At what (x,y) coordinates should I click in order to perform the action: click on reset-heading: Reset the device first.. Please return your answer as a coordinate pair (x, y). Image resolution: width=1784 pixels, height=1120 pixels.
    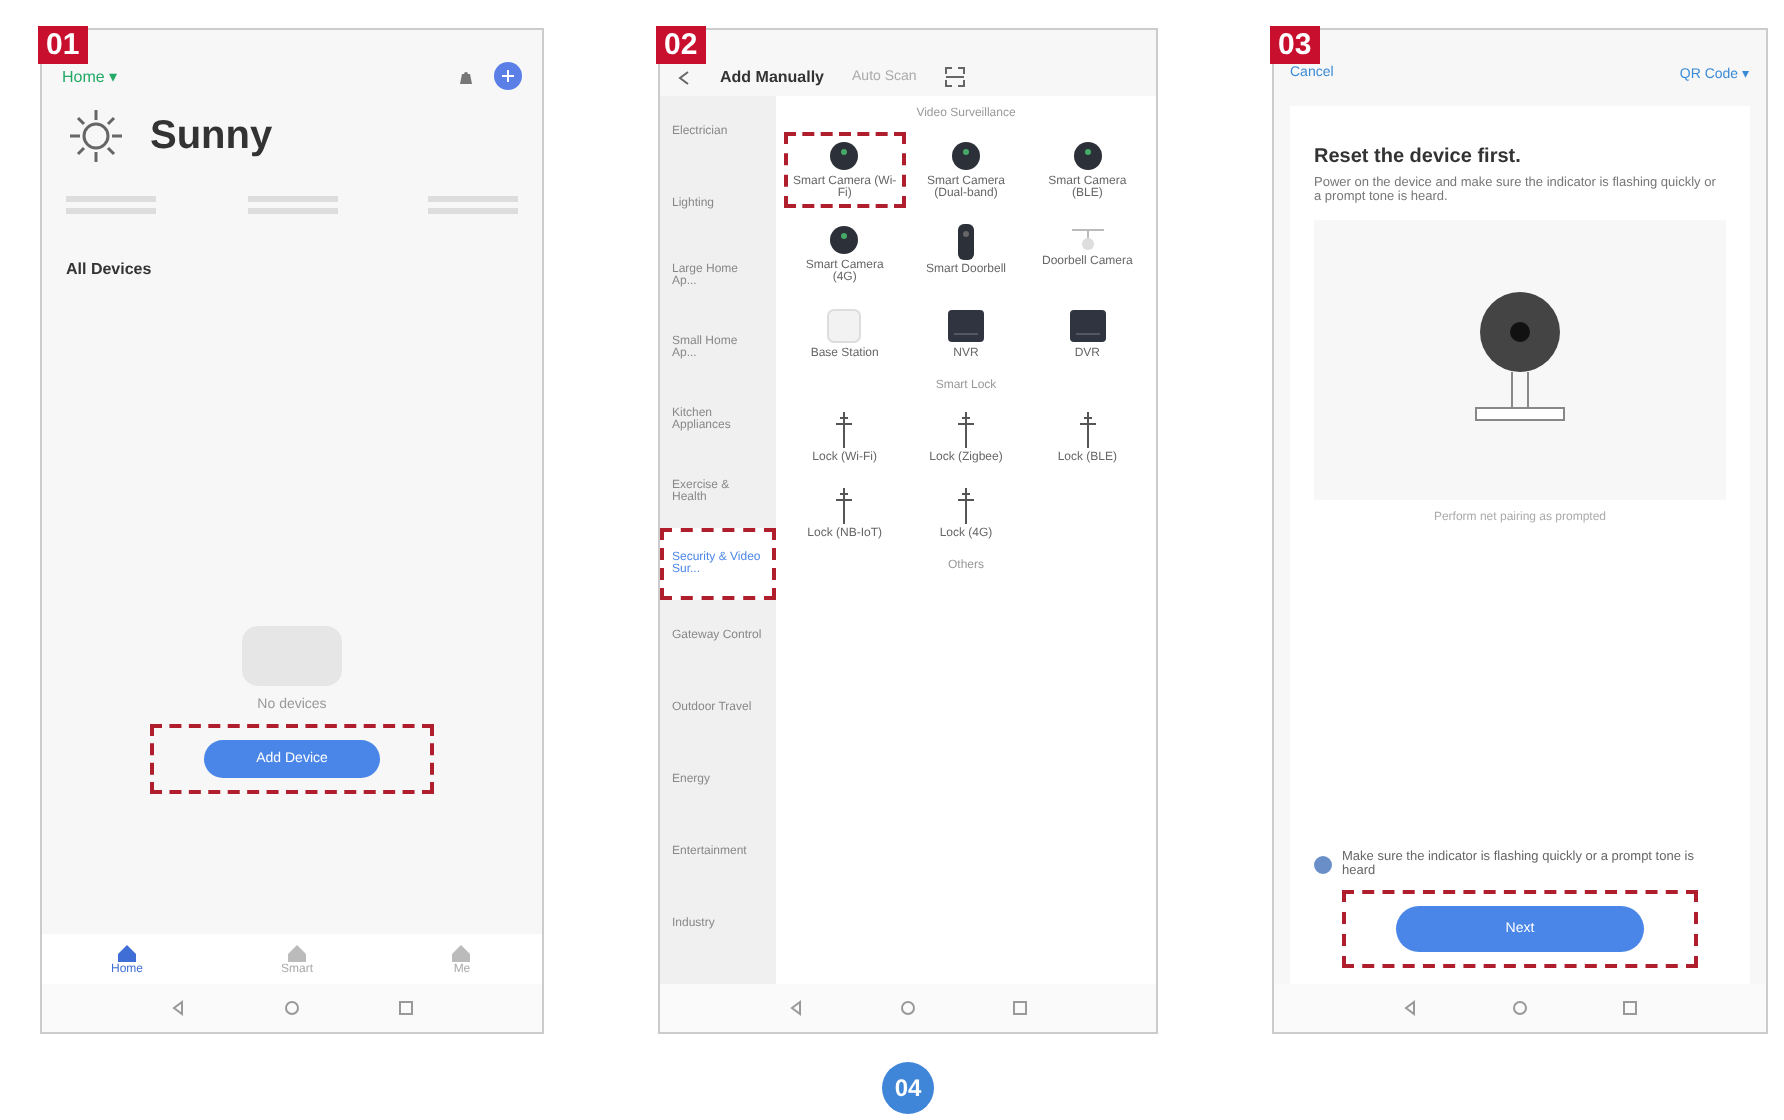
    Looking at the image, I should click on (1418, 157).